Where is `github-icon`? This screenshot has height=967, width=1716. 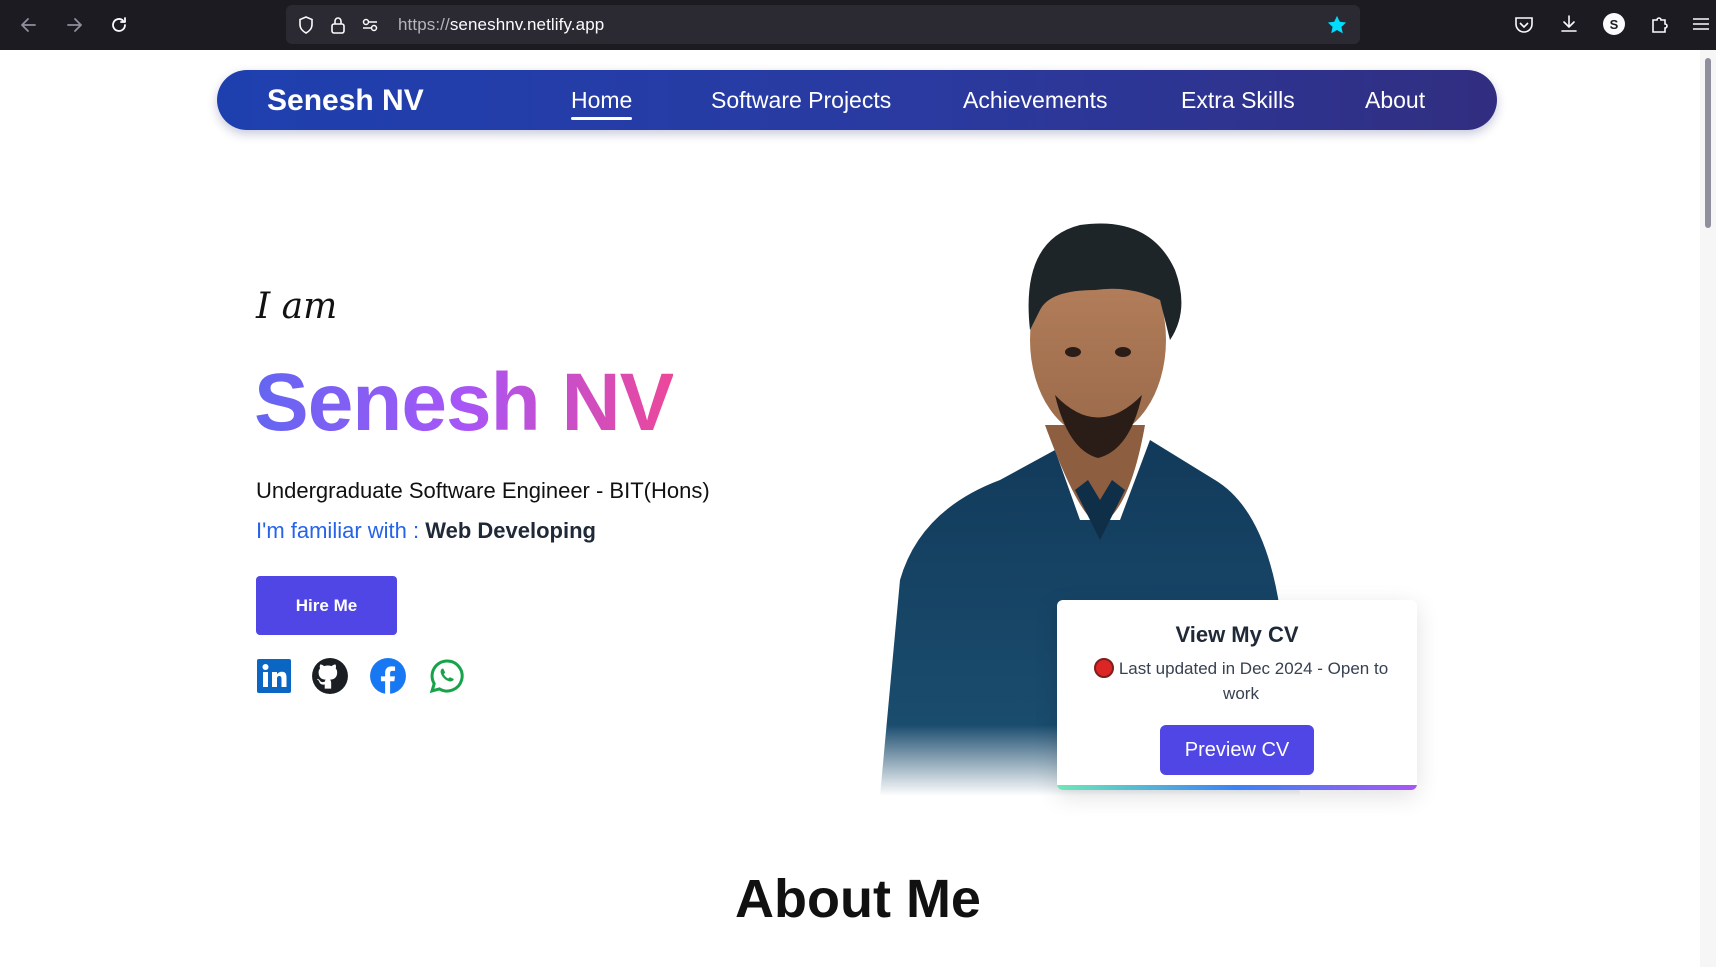
github-icon is located at coordinates (330, 676).